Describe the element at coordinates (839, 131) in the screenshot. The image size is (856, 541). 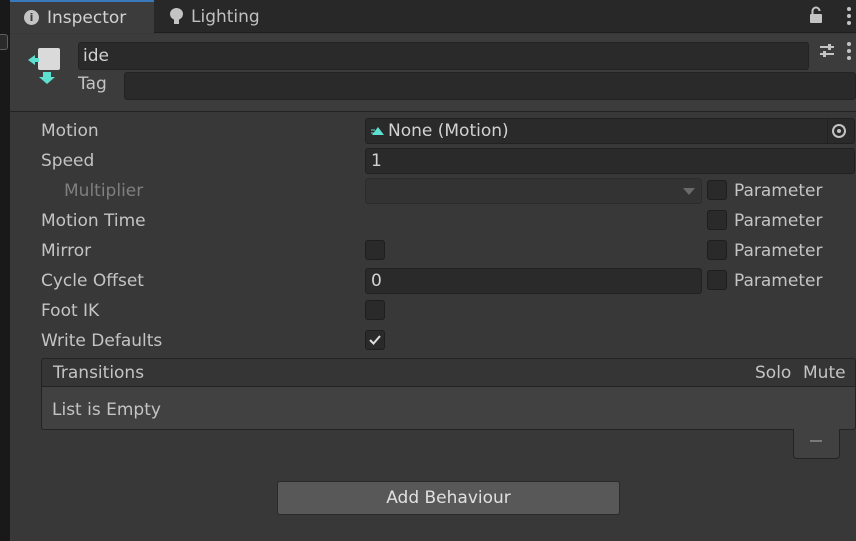
I see `object-picker-icon` at that location.